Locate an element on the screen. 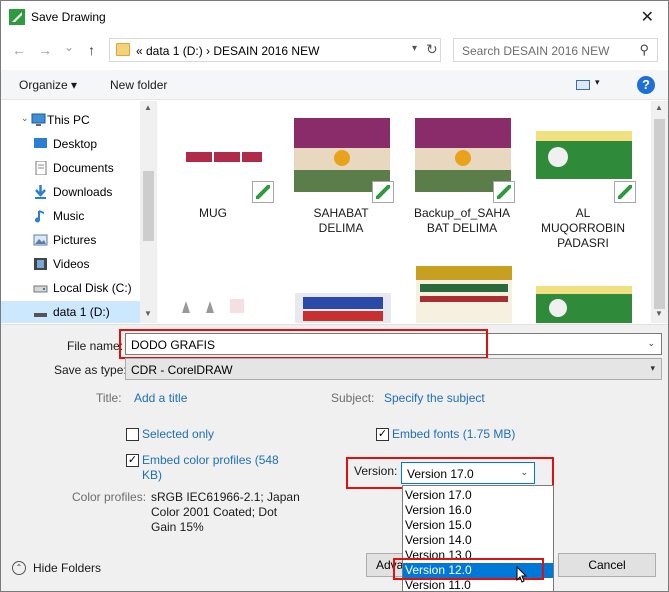  nav-item-this-pc: ⌄ This PC is located at coordinates (71, 120).